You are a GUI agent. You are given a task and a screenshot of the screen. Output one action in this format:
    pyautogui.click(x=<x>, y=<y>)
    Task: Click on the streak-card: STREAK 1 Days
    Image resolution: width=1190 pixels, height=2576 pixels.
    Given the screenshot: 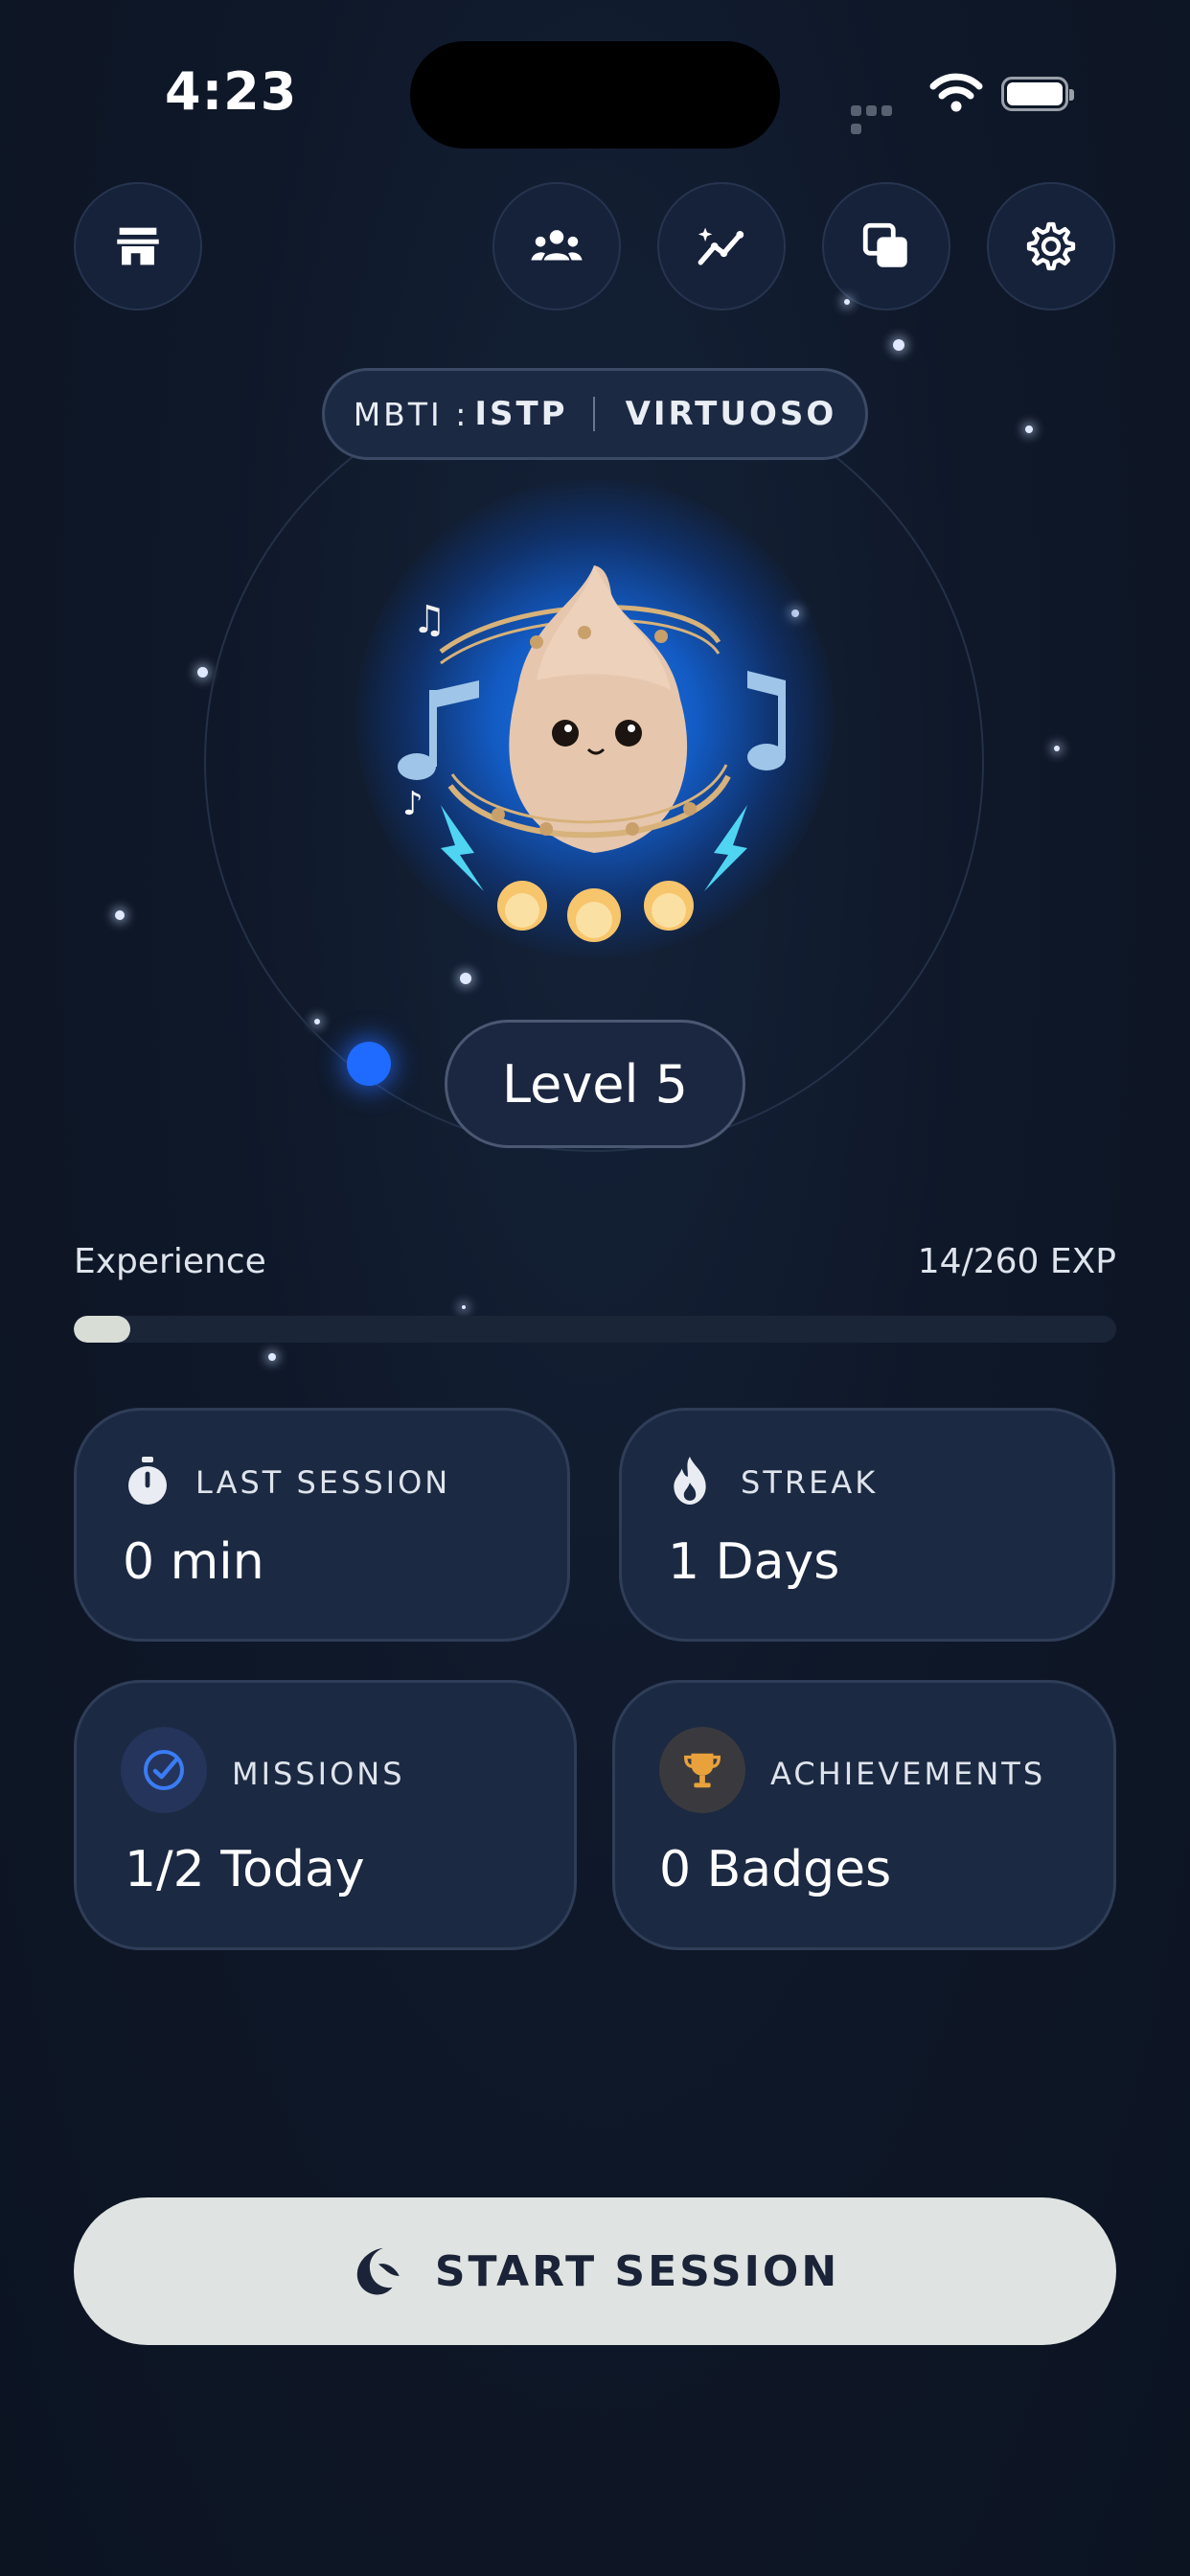 What is the action you would take?
    pyautogui.click(x=867, y=1525)
    